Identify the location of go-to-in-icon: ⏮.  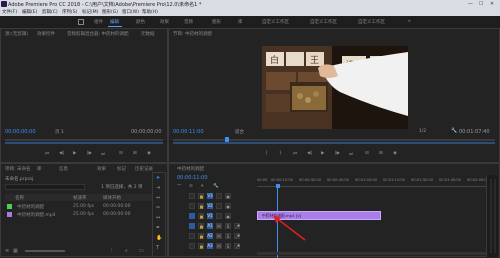
(295, 154).